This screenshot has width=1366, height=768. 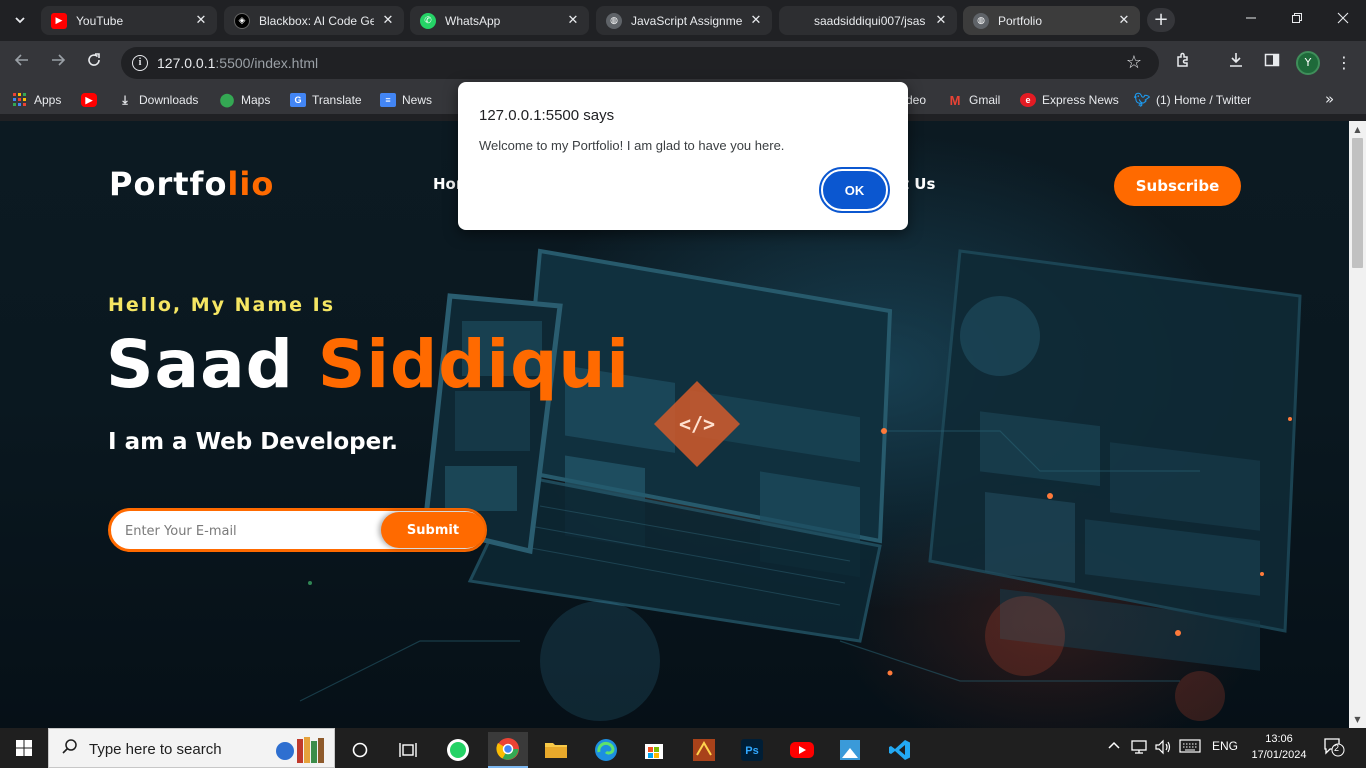 I want to click on start-button, so click(x=24, y=748).